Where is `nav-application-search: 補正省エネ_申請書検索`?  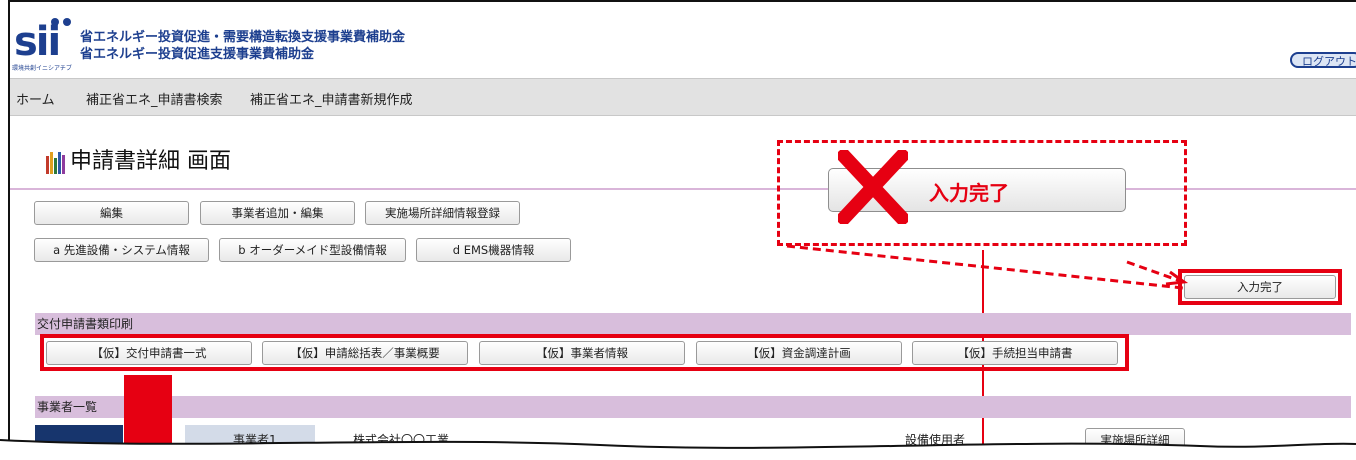
nav-application-search: 補正省エネ_申請書検索 is located at coordinates (154, 98).